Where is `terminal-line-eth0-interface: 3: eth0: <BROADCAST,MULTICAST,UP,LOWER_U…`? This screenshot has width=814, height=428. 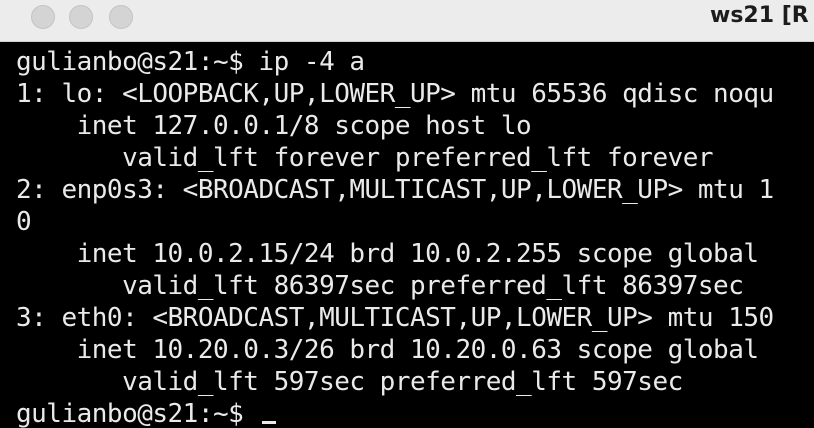 terminal-line-eth0-interface: 3: eth0: <BROADCAST,MULTICAST,UP,LOWER_U… is located at coordinates (395, 318).